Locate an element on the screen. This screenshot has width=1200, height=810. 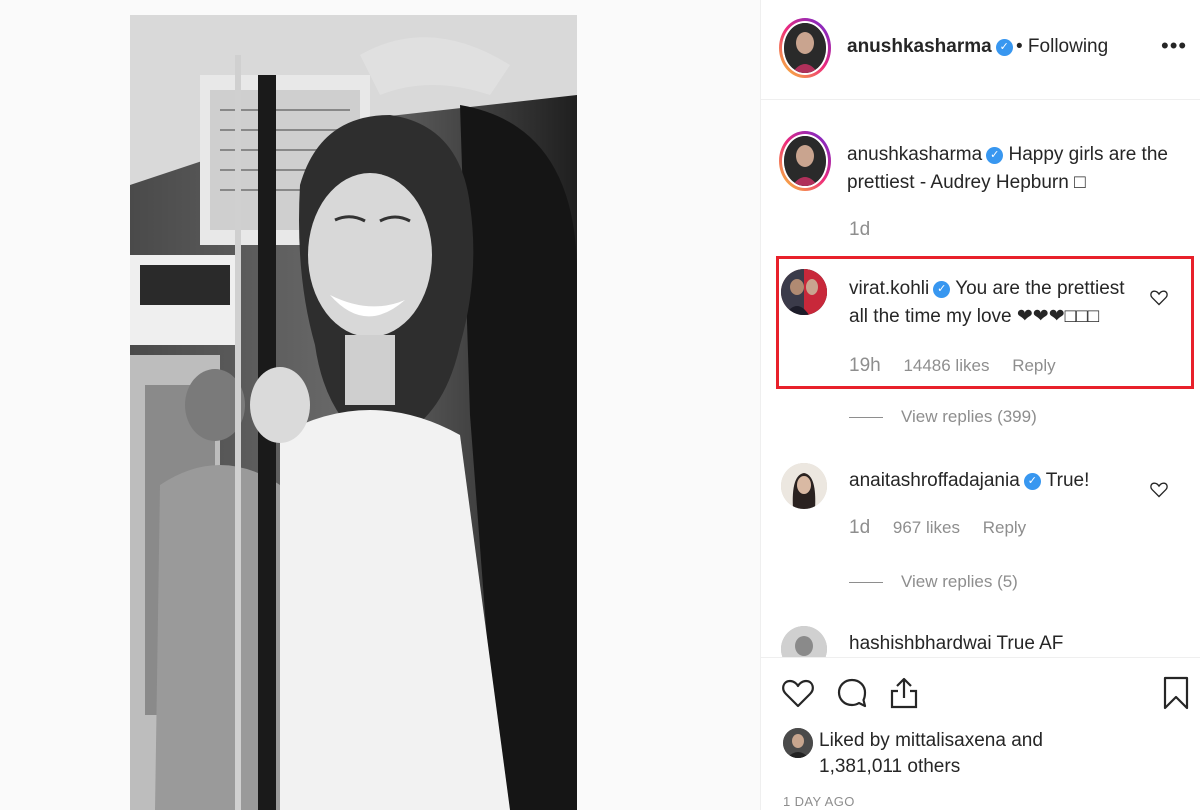
more-horizontal-icon: ••• is located at coordinates (1174, 46).